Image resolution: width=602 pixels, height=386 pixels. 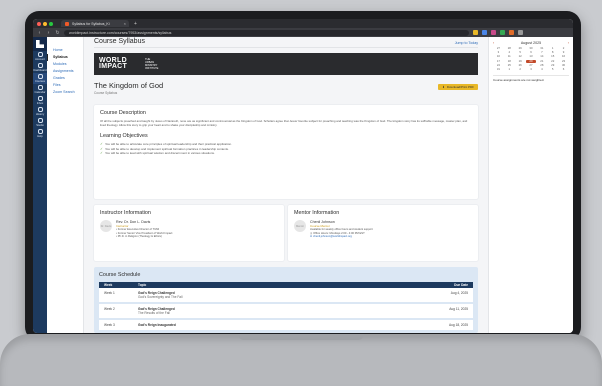 What do you see at coordinates (311, 237) in the screenshot?
I see `mail-icon: ✉` at bounding box center [311, 237].